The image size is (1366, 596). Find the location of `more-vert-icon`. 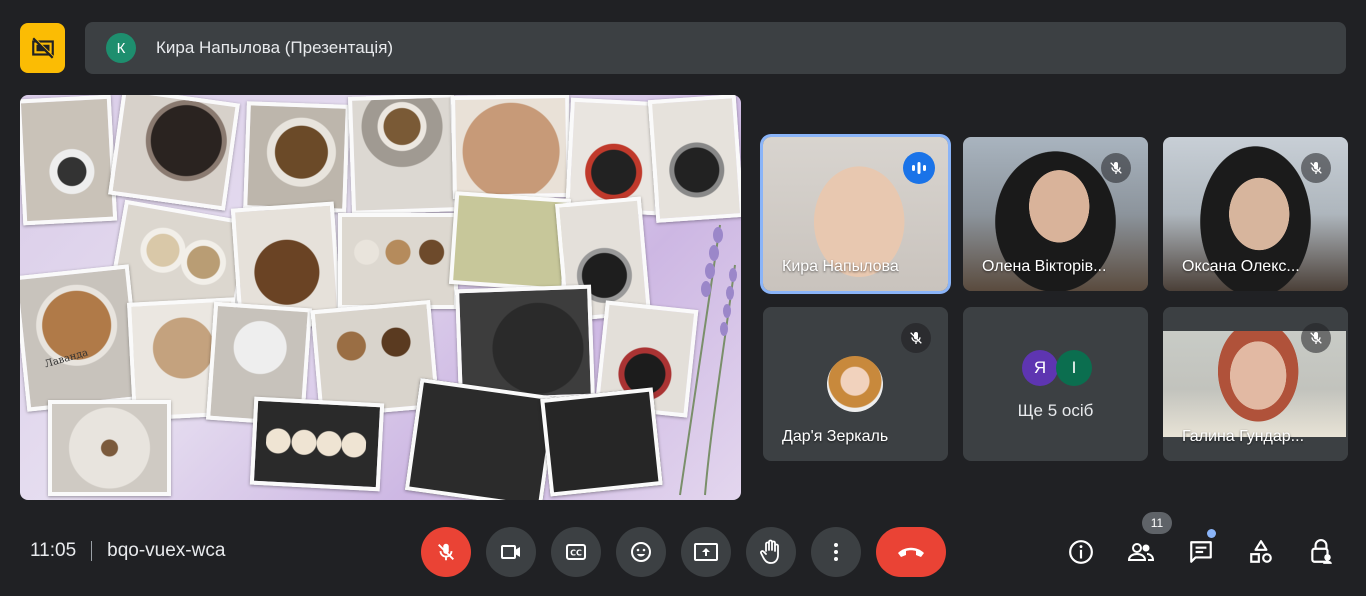

more-vert-icon is located at coordinates (836, 552).